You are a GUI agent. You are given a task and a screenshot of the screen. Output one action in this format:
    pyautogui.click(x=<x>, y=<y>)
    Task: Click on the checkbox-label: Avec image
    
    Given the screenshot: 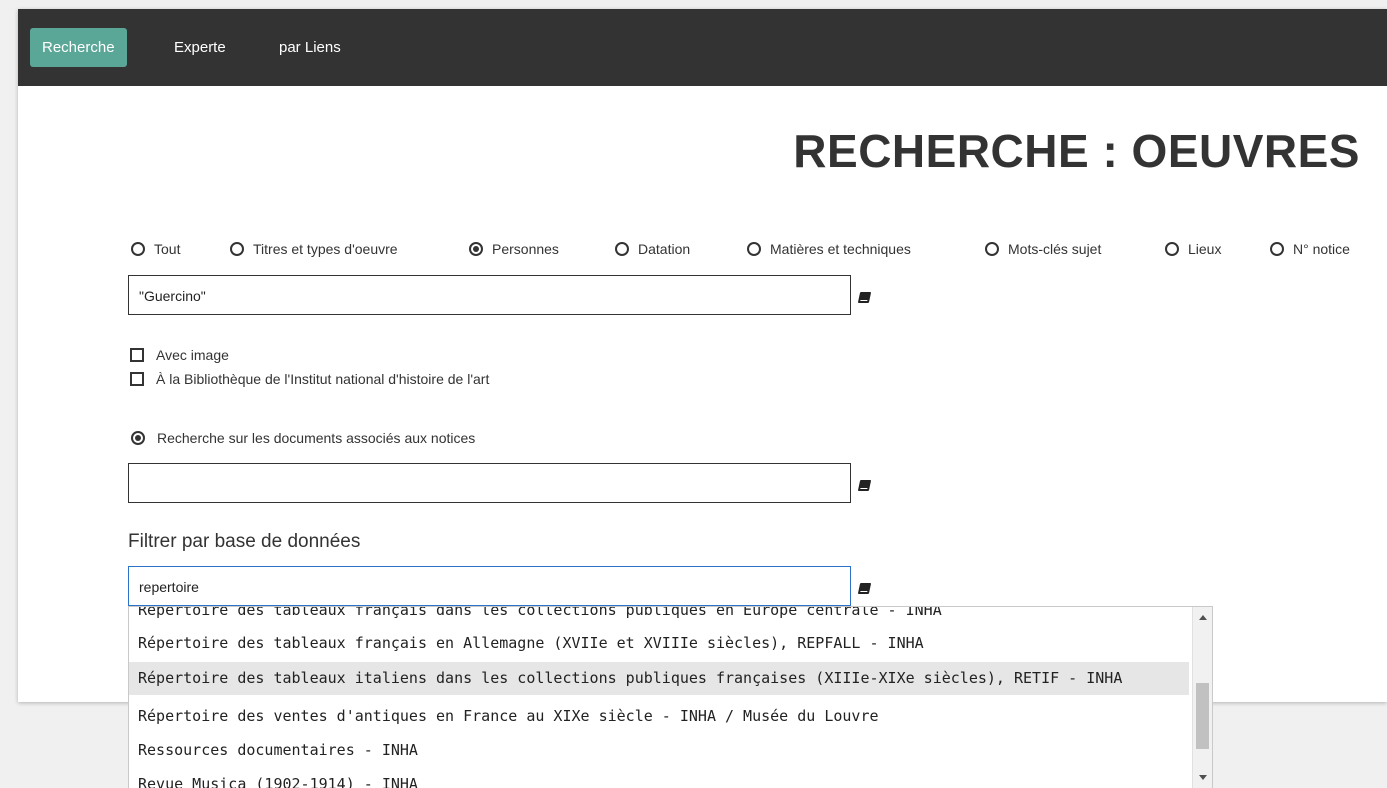 What is the action you would take?
    pyautogui.click(x=192, y=355)
    